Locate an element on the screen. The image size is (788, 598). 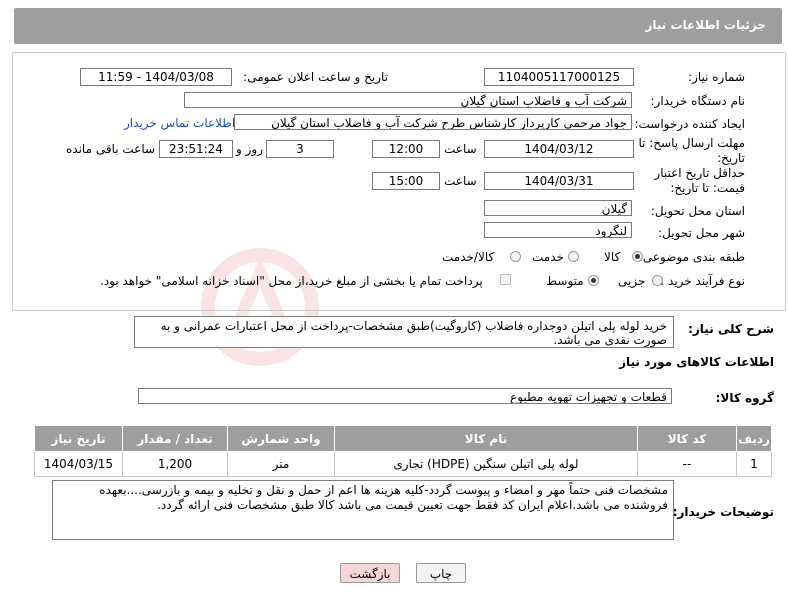
print-button: چاپ is located at coordinates (441, 573).